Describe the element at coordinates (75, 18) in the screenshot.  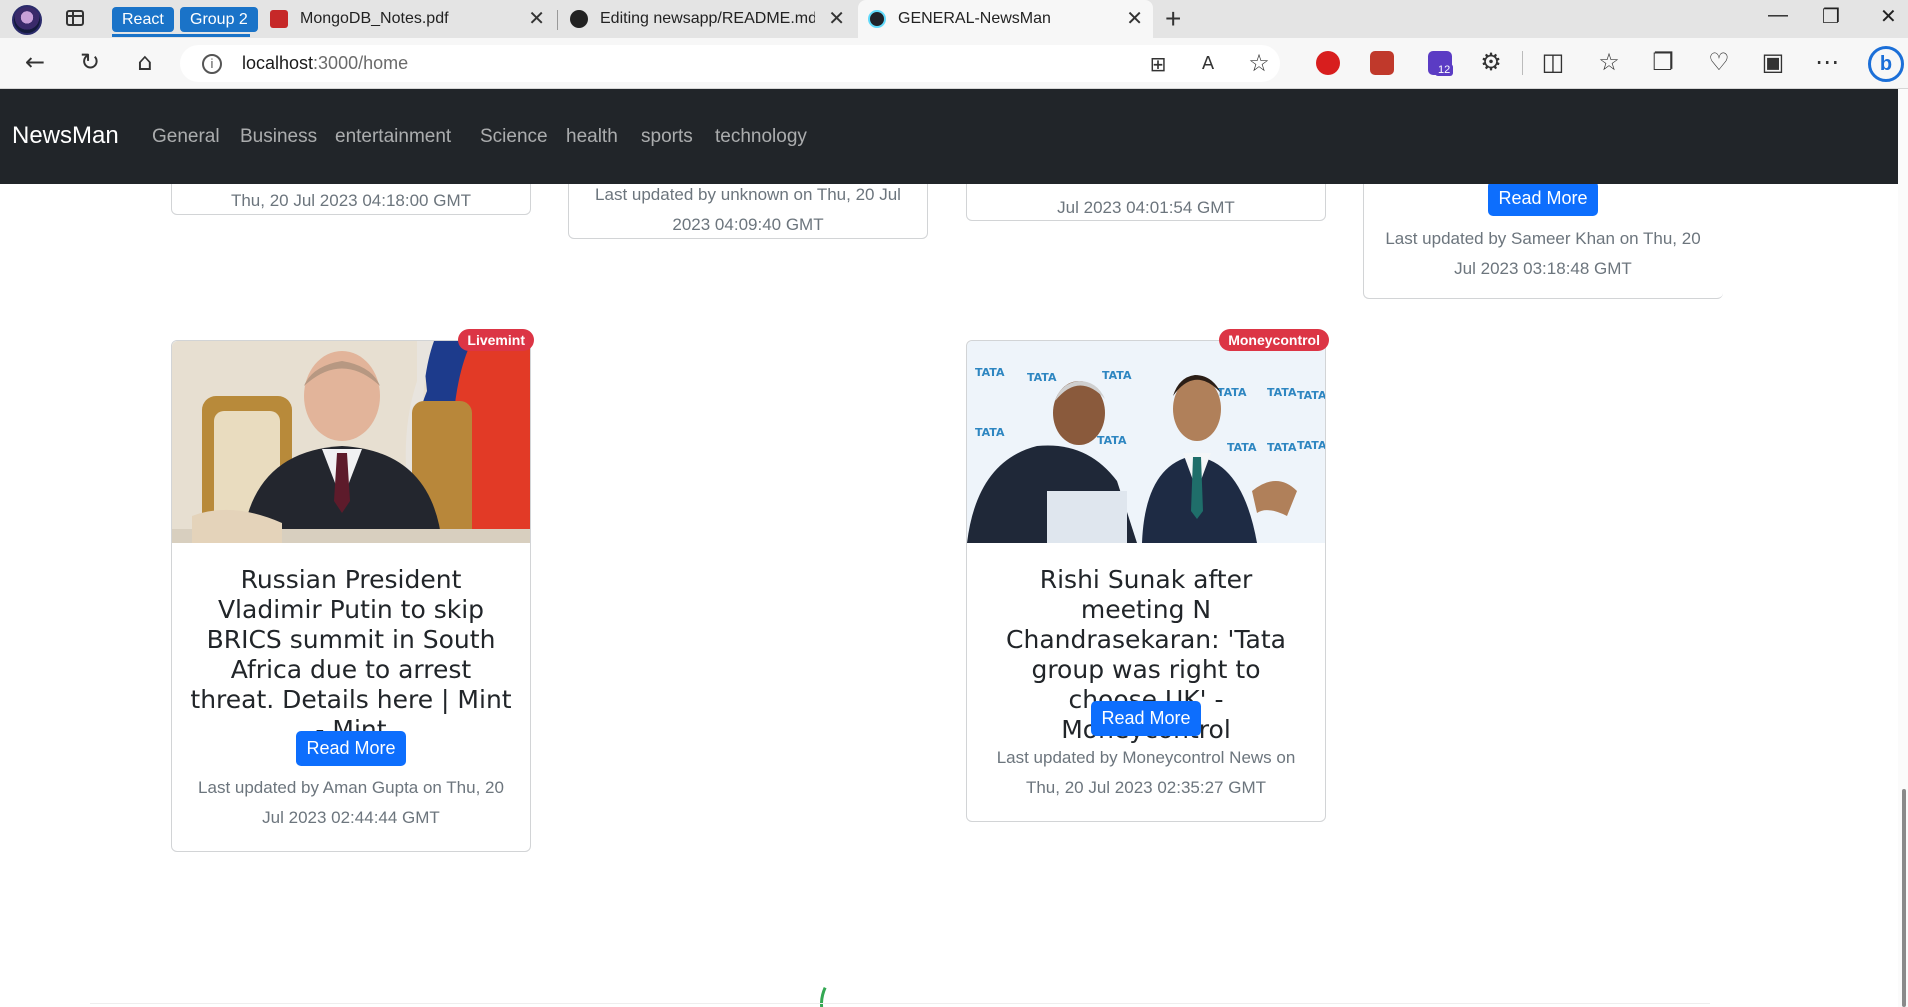
I see `workspaces-icon` at that location.